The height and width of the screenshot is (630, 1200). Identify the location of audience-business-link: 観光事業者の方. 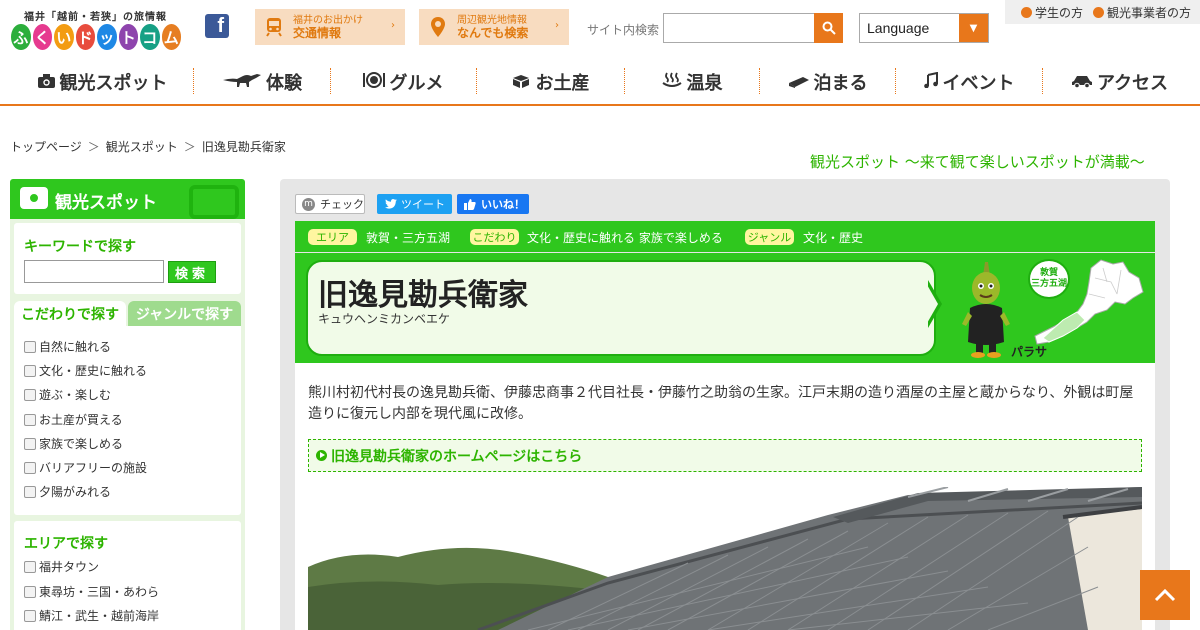
(1142, 12).